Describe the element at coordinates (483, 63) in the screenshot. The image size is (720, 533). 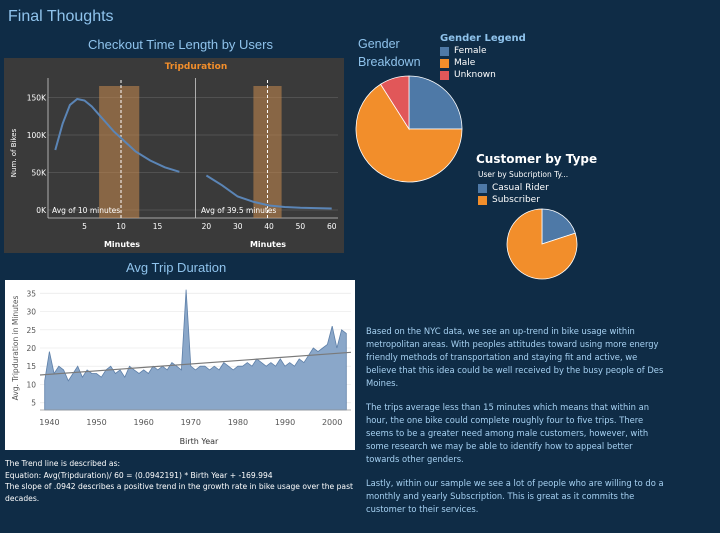
I see `legend-item-male: Male` at that location.